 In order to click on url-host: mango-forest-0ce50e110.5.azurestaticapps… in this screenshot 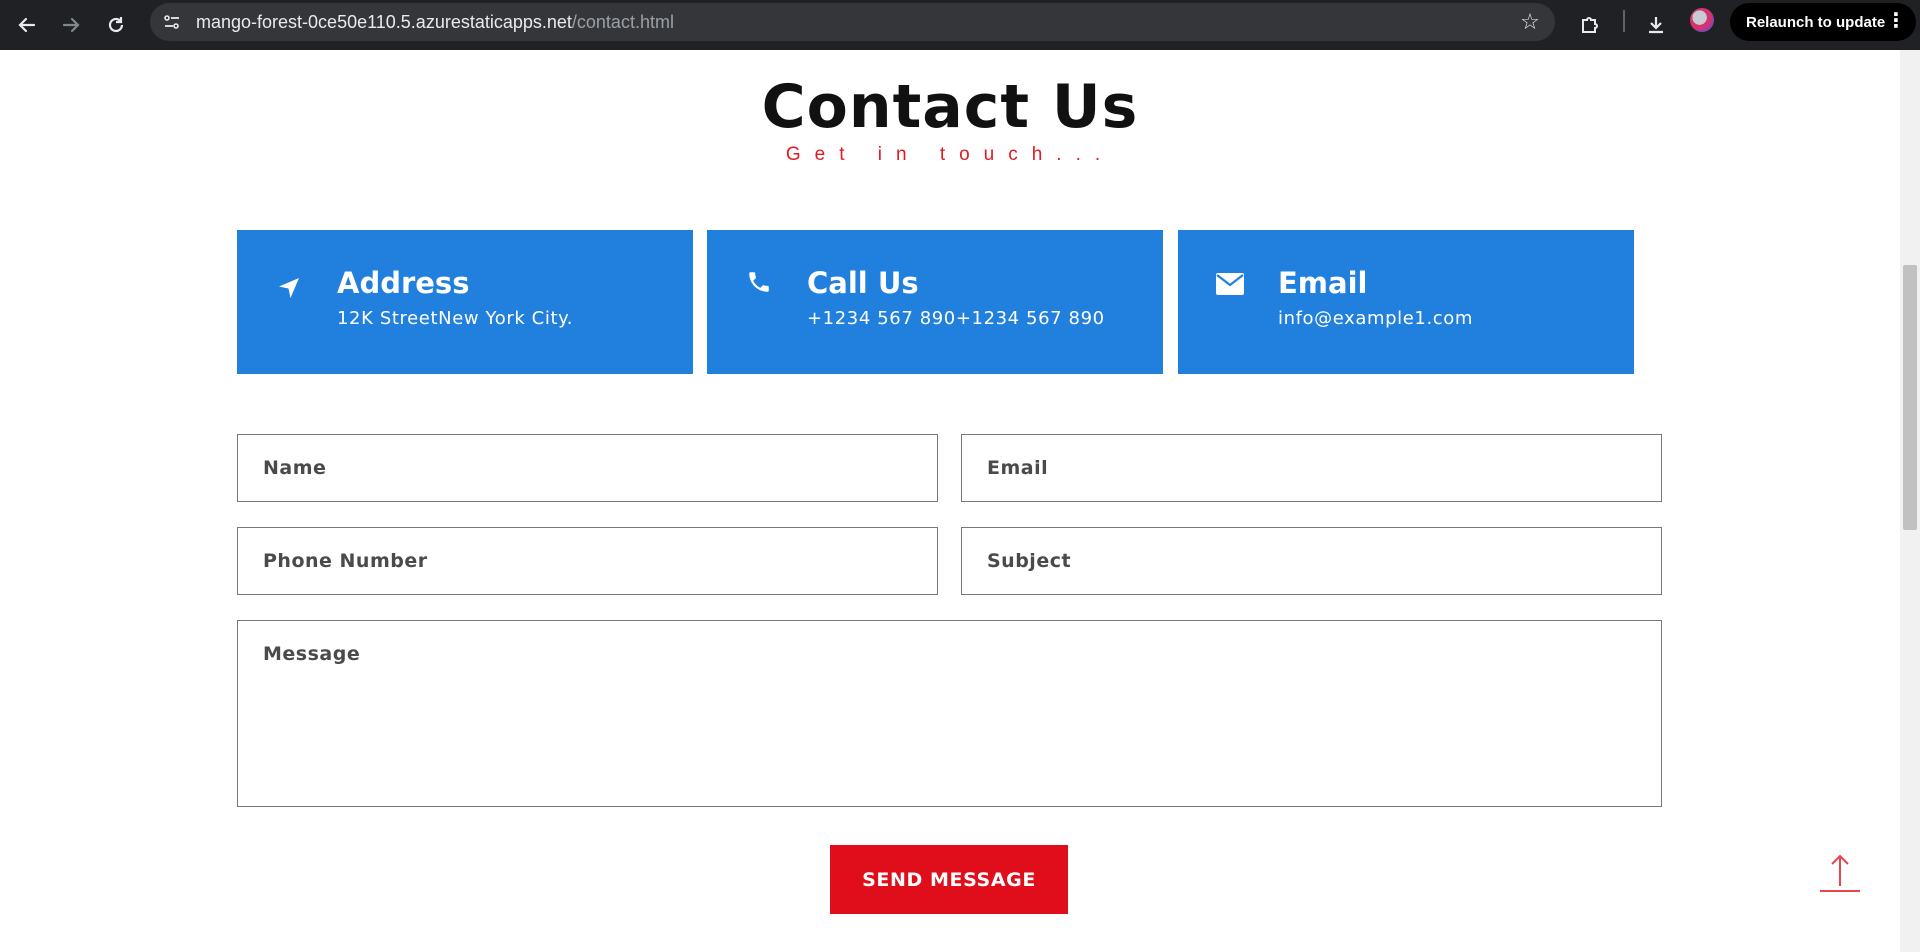, I will do `click(384, 22)`.